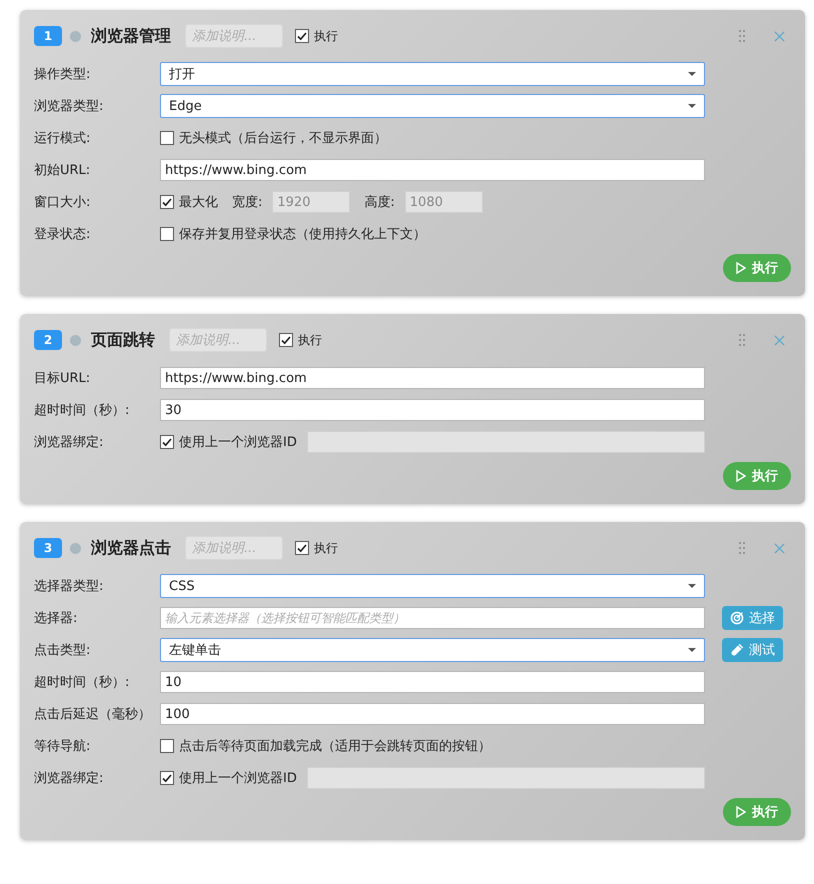 This screenshot has width=814, height=884. Describe the element at coordinates (48, 340) in the screenshot. I see `step-number-badge: 2` at that location.